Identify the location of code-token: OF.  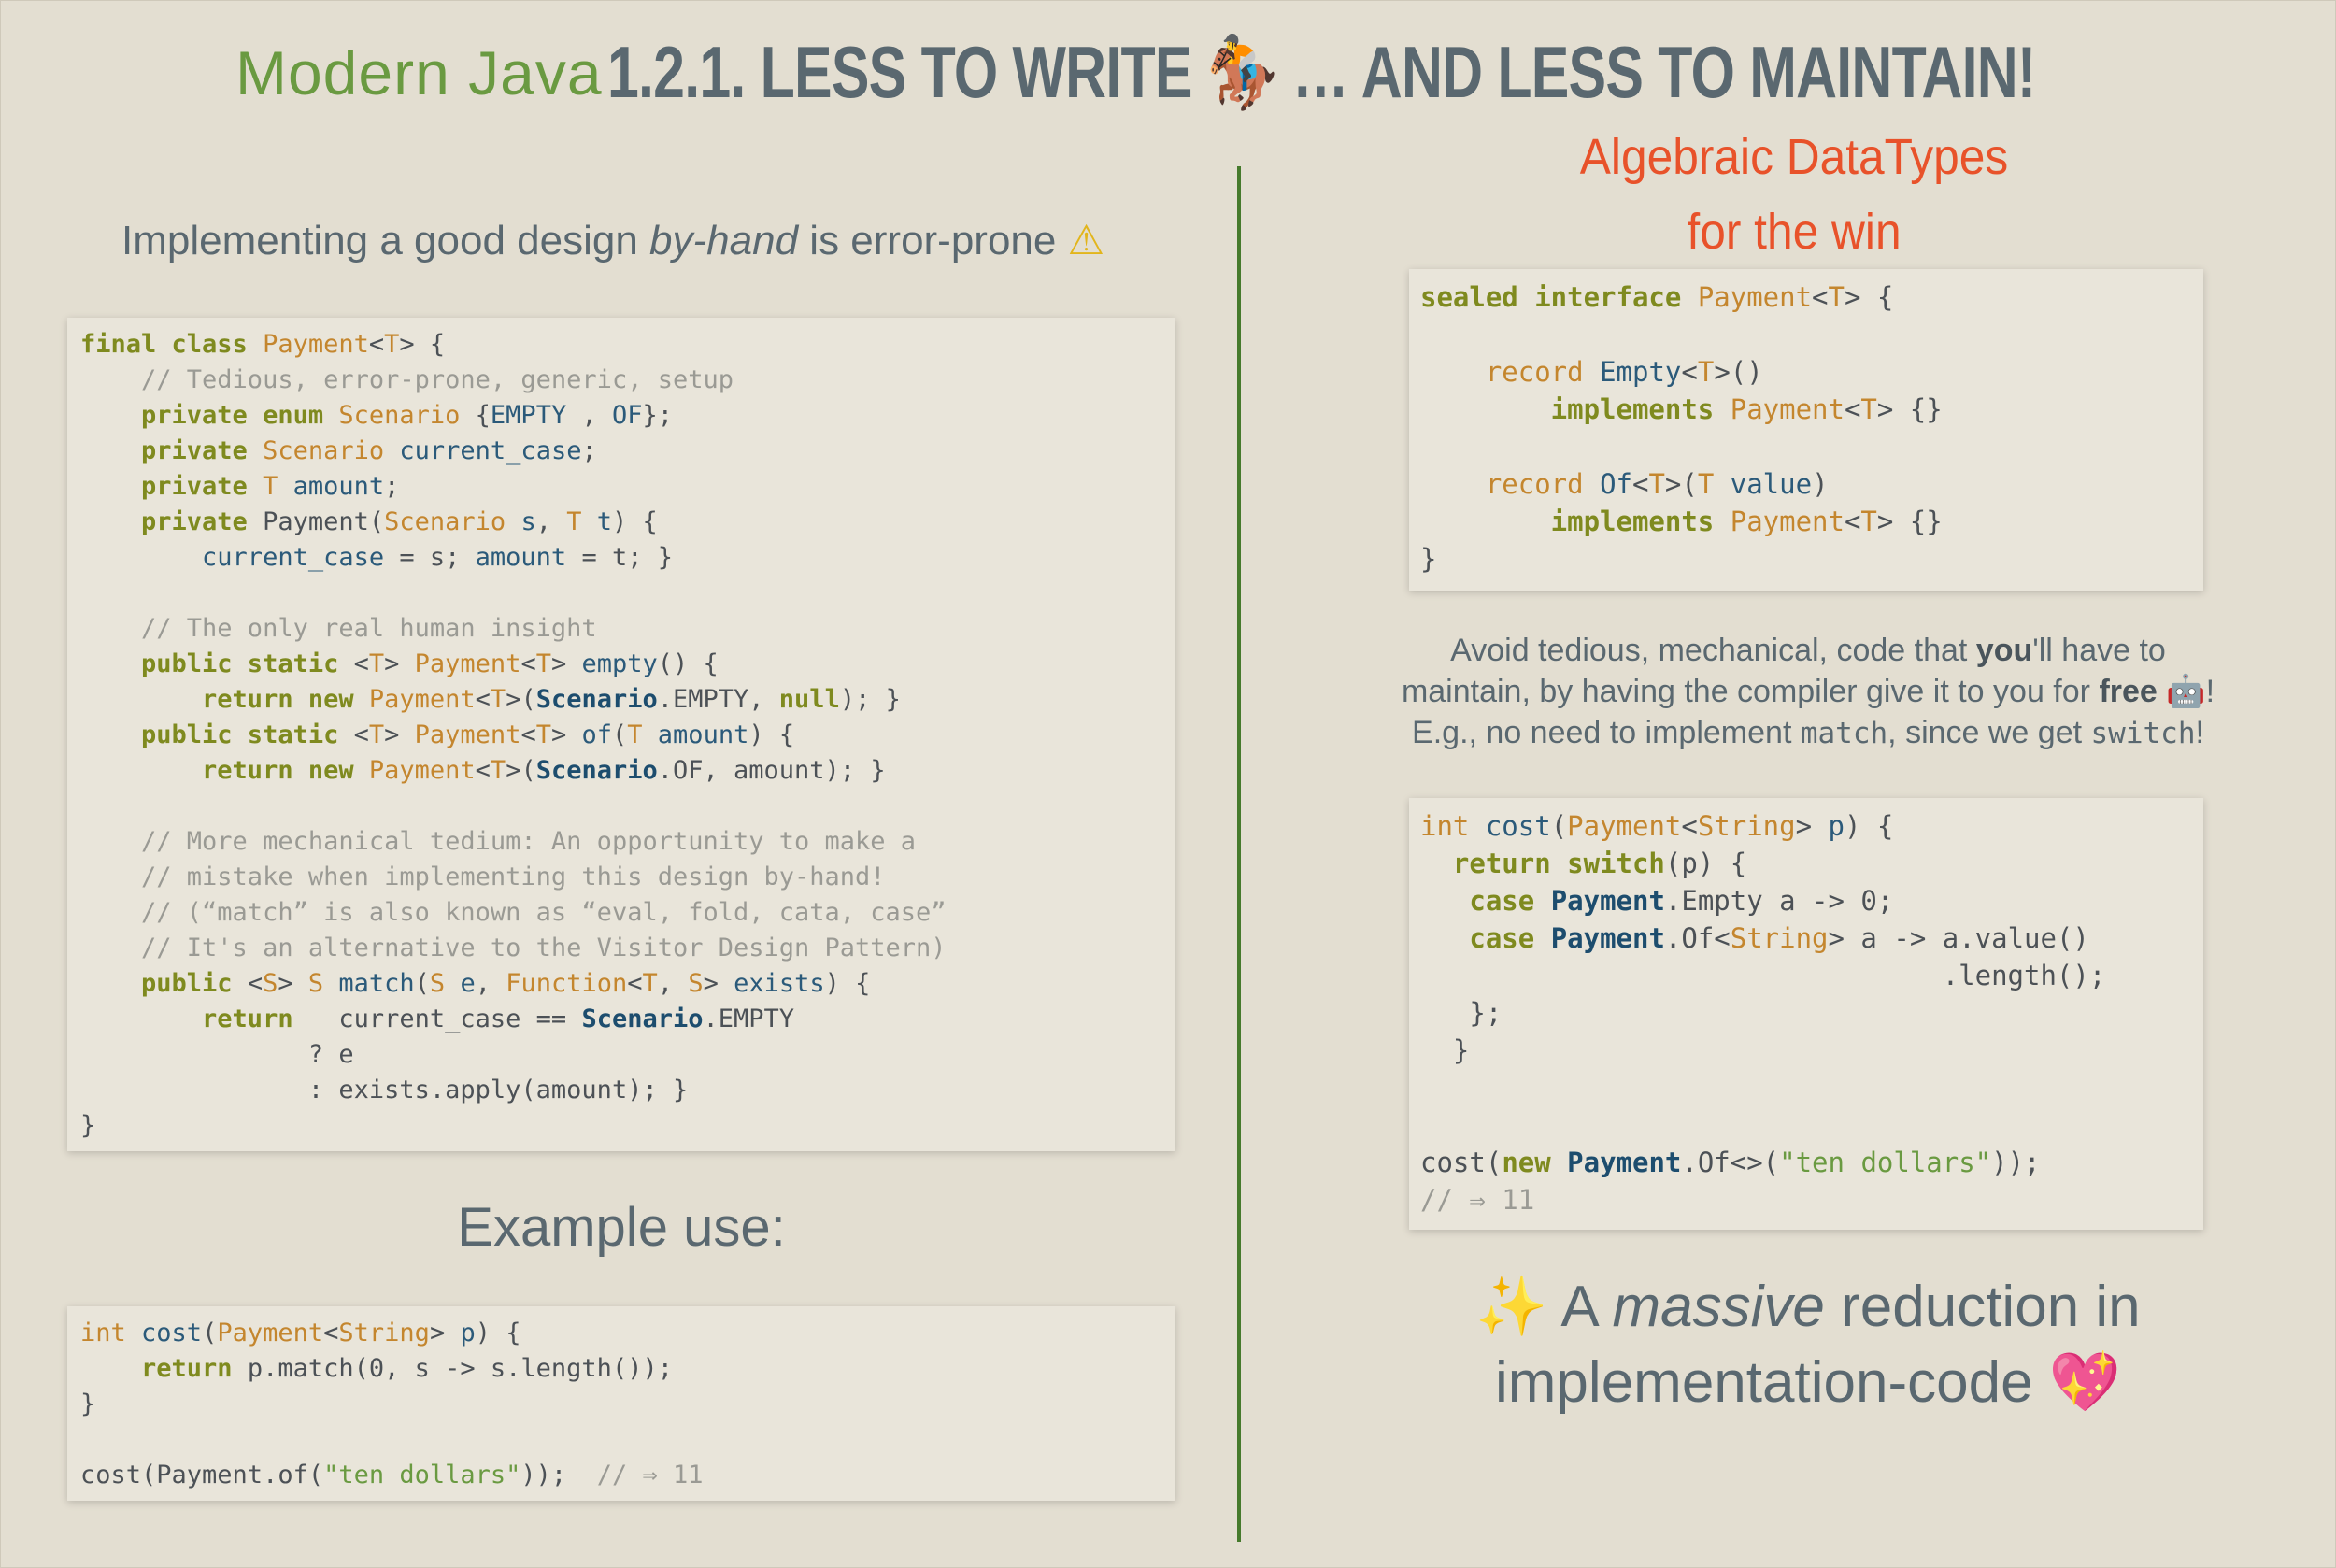
(627, 416).